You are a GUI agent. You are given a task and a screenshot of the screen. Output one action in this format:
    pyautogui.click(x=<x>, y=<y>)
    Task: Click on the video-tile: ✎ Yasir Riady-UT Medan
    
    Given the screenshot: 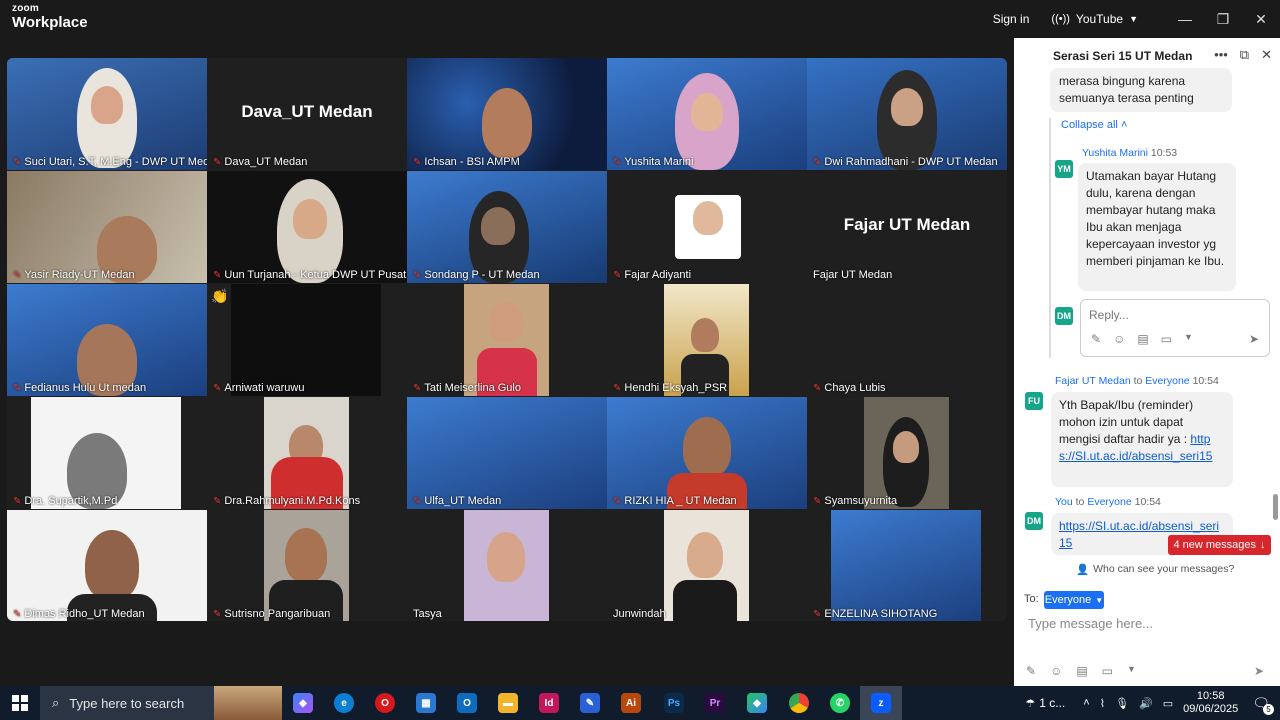 What is the action you would take?
    pyautogui.click(x=107, y=227)
    